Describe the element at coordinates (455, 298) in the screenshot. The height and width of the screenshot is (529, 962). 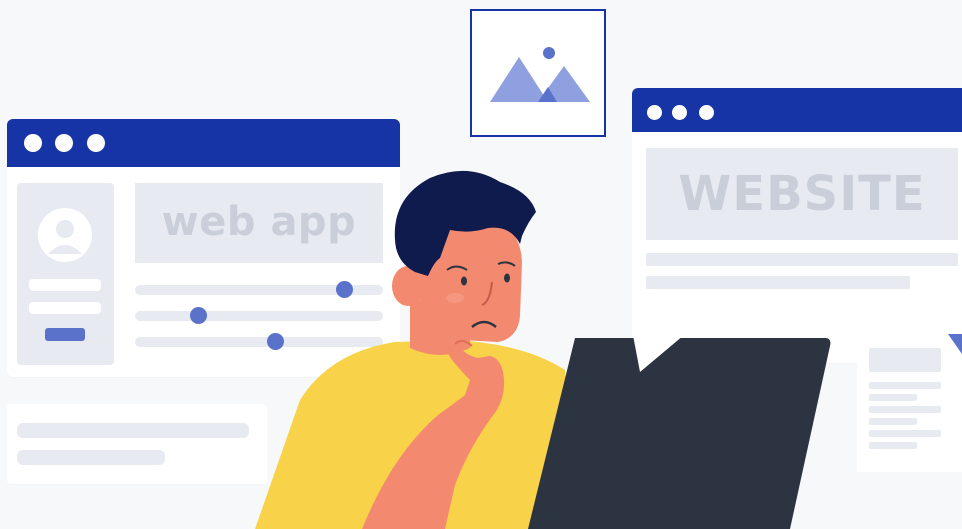
I see `person-cheek` at that location.